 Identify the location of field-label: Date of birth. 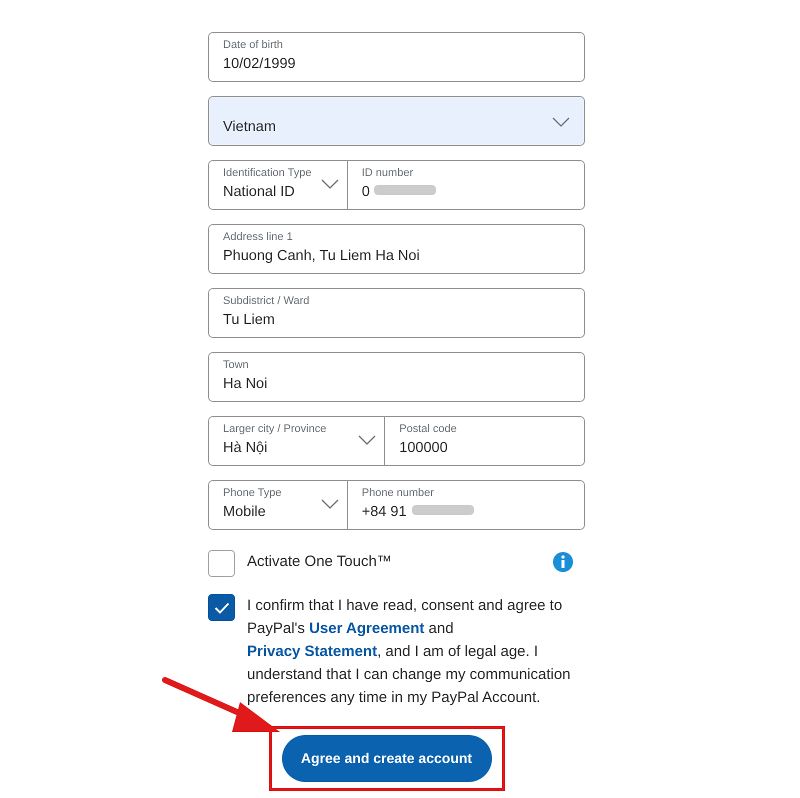
(253, 45).